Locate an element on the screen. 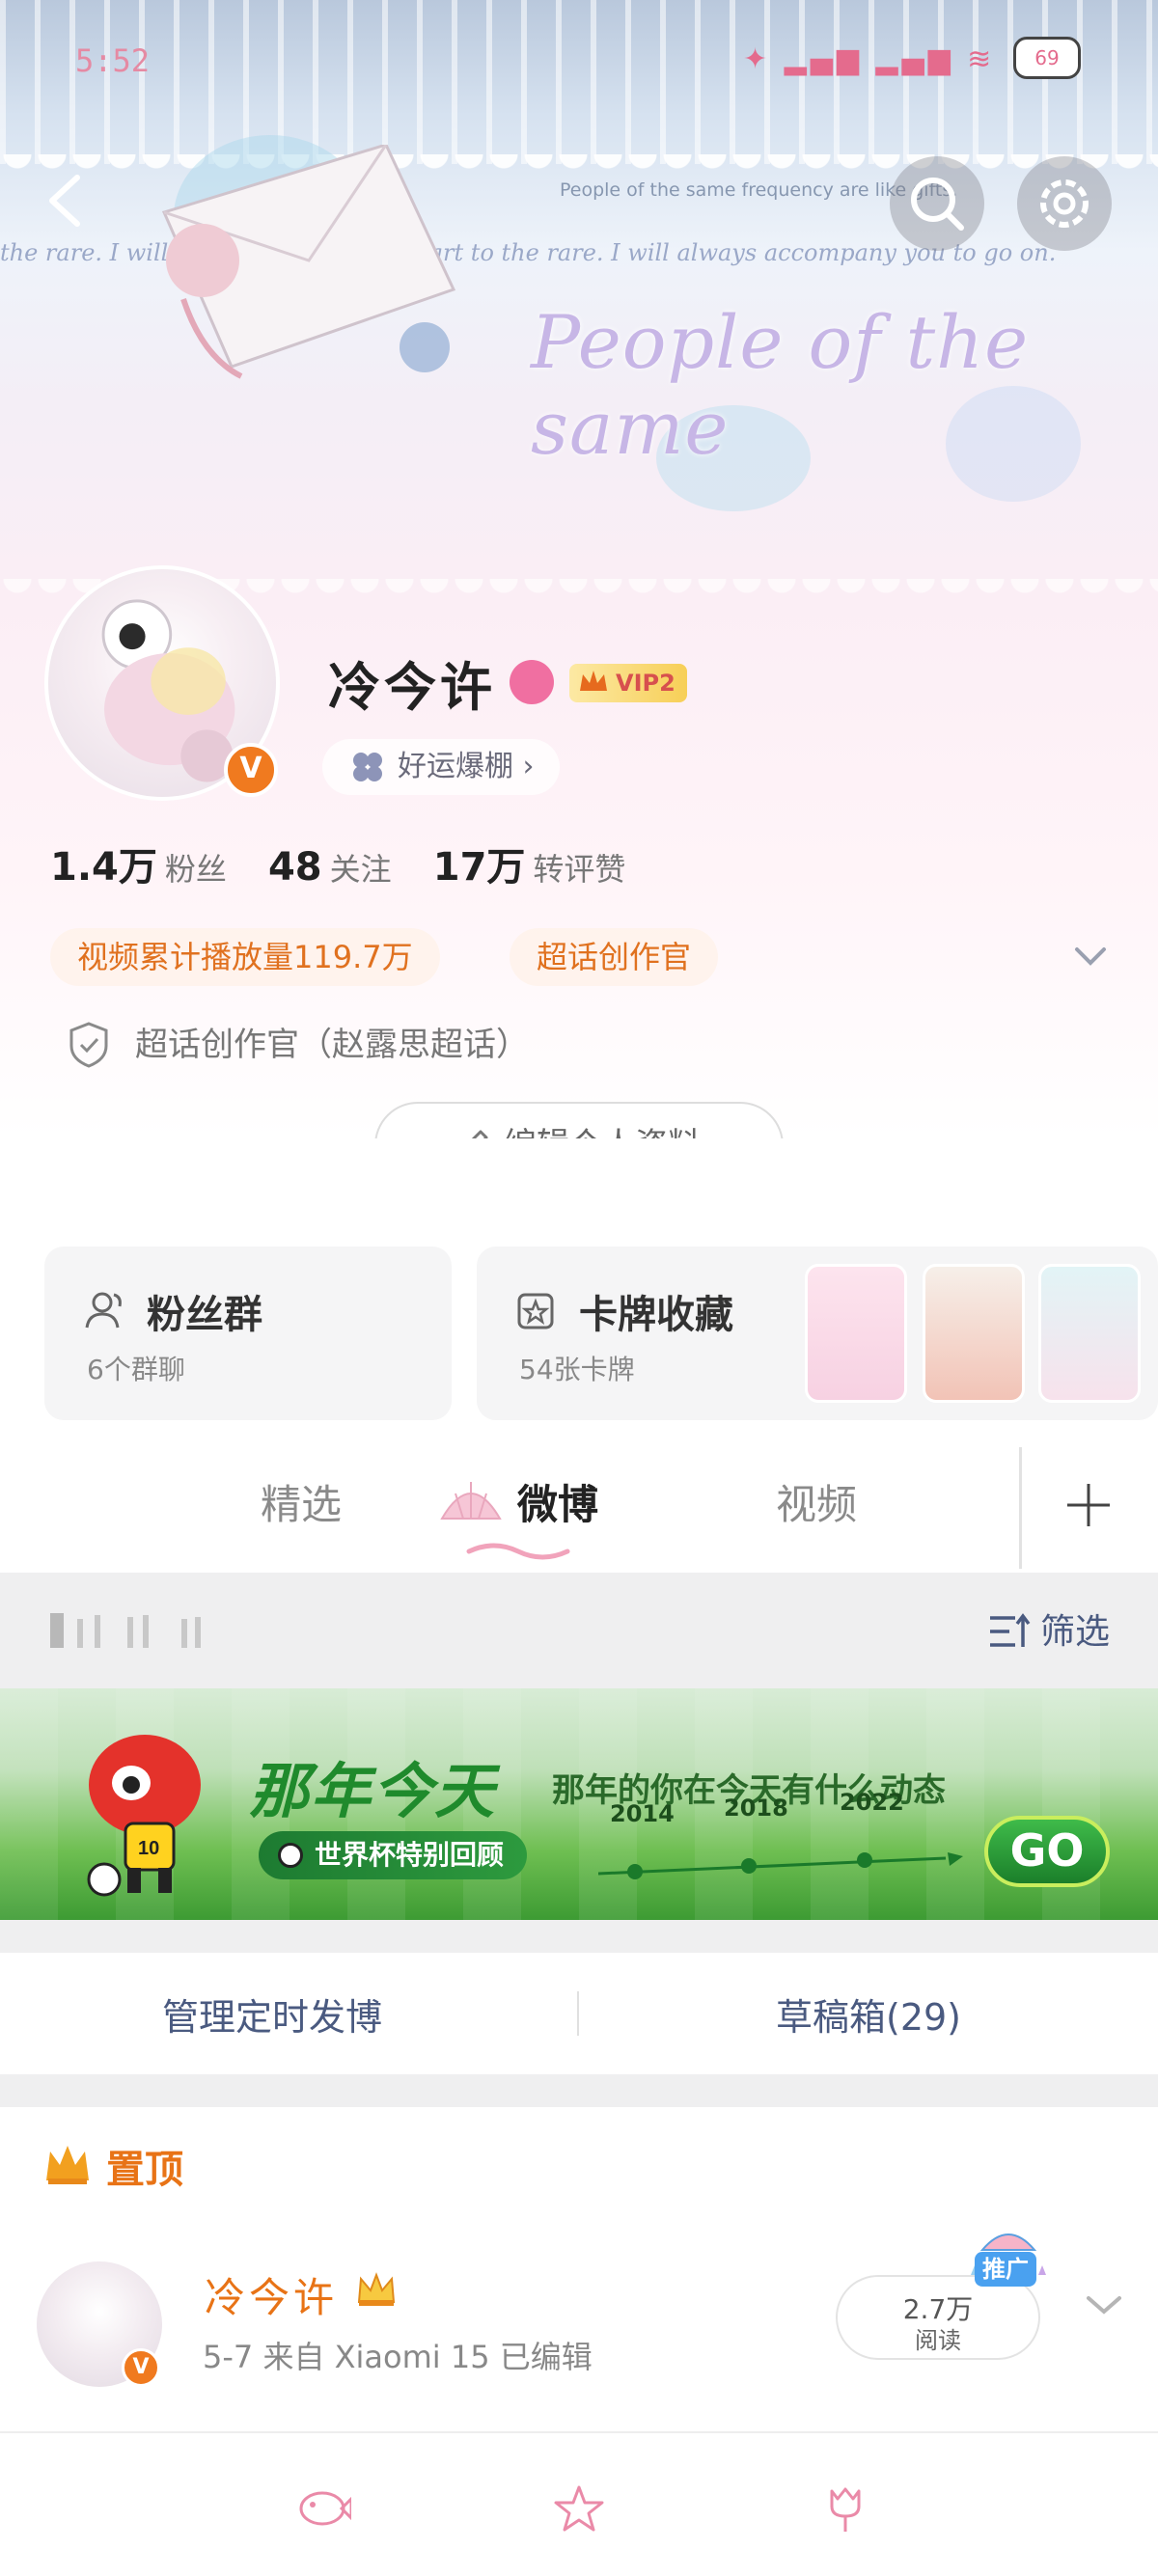 Image resolution: width=1158 pixels, height=2576 pixels. bottom-nav is located at coordinates (579, 2503).